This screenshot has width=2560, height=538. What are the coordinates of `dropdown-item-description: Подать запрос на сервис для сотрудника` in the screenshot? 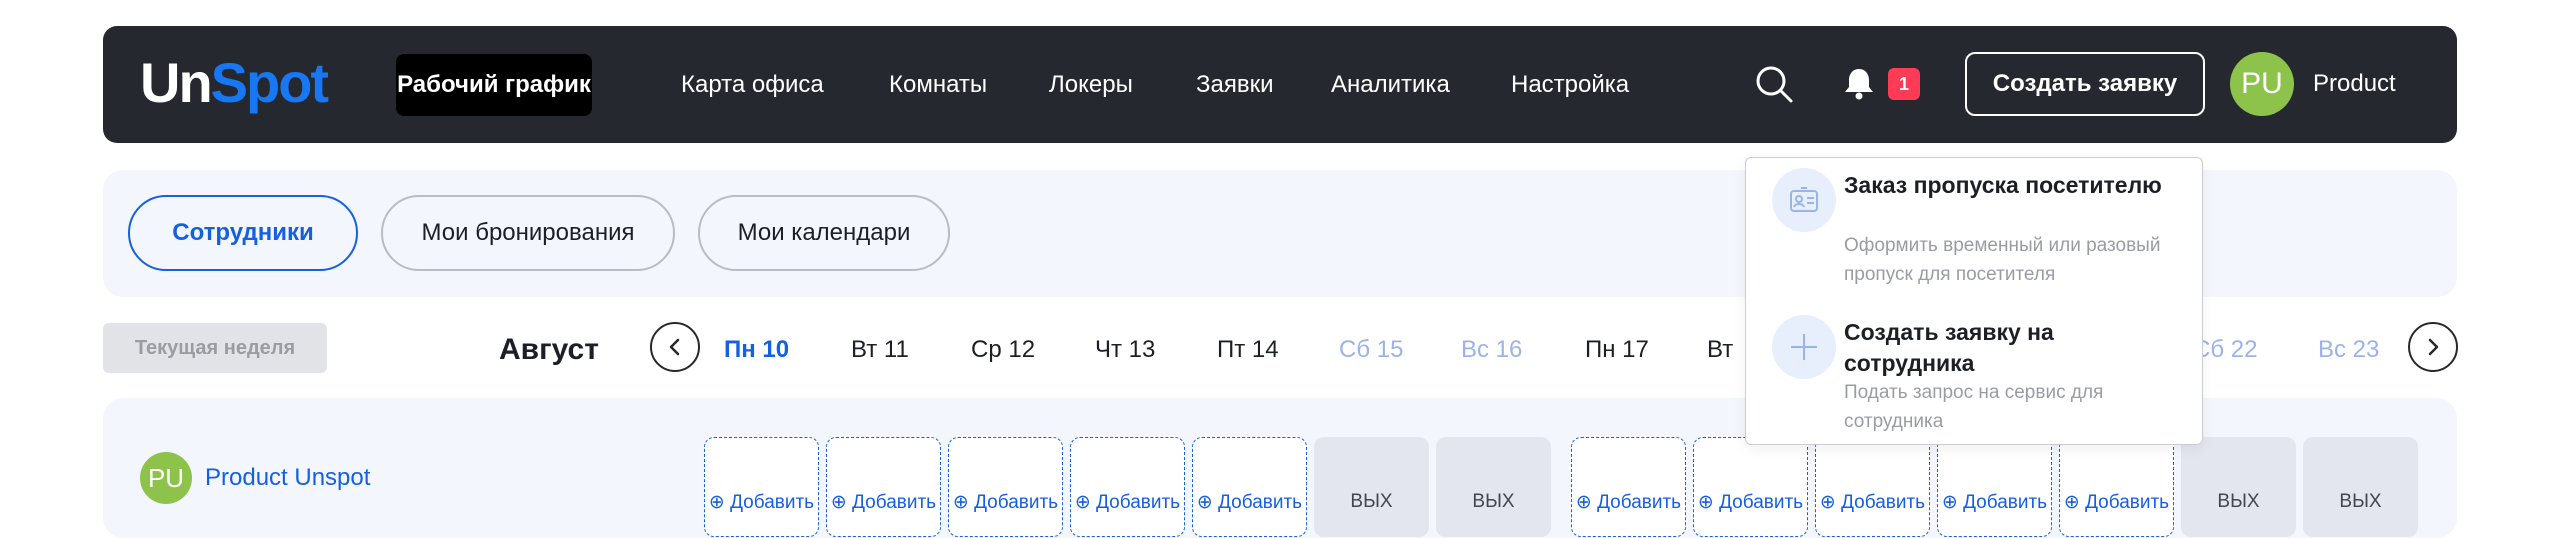 It's located at (1974, 407).